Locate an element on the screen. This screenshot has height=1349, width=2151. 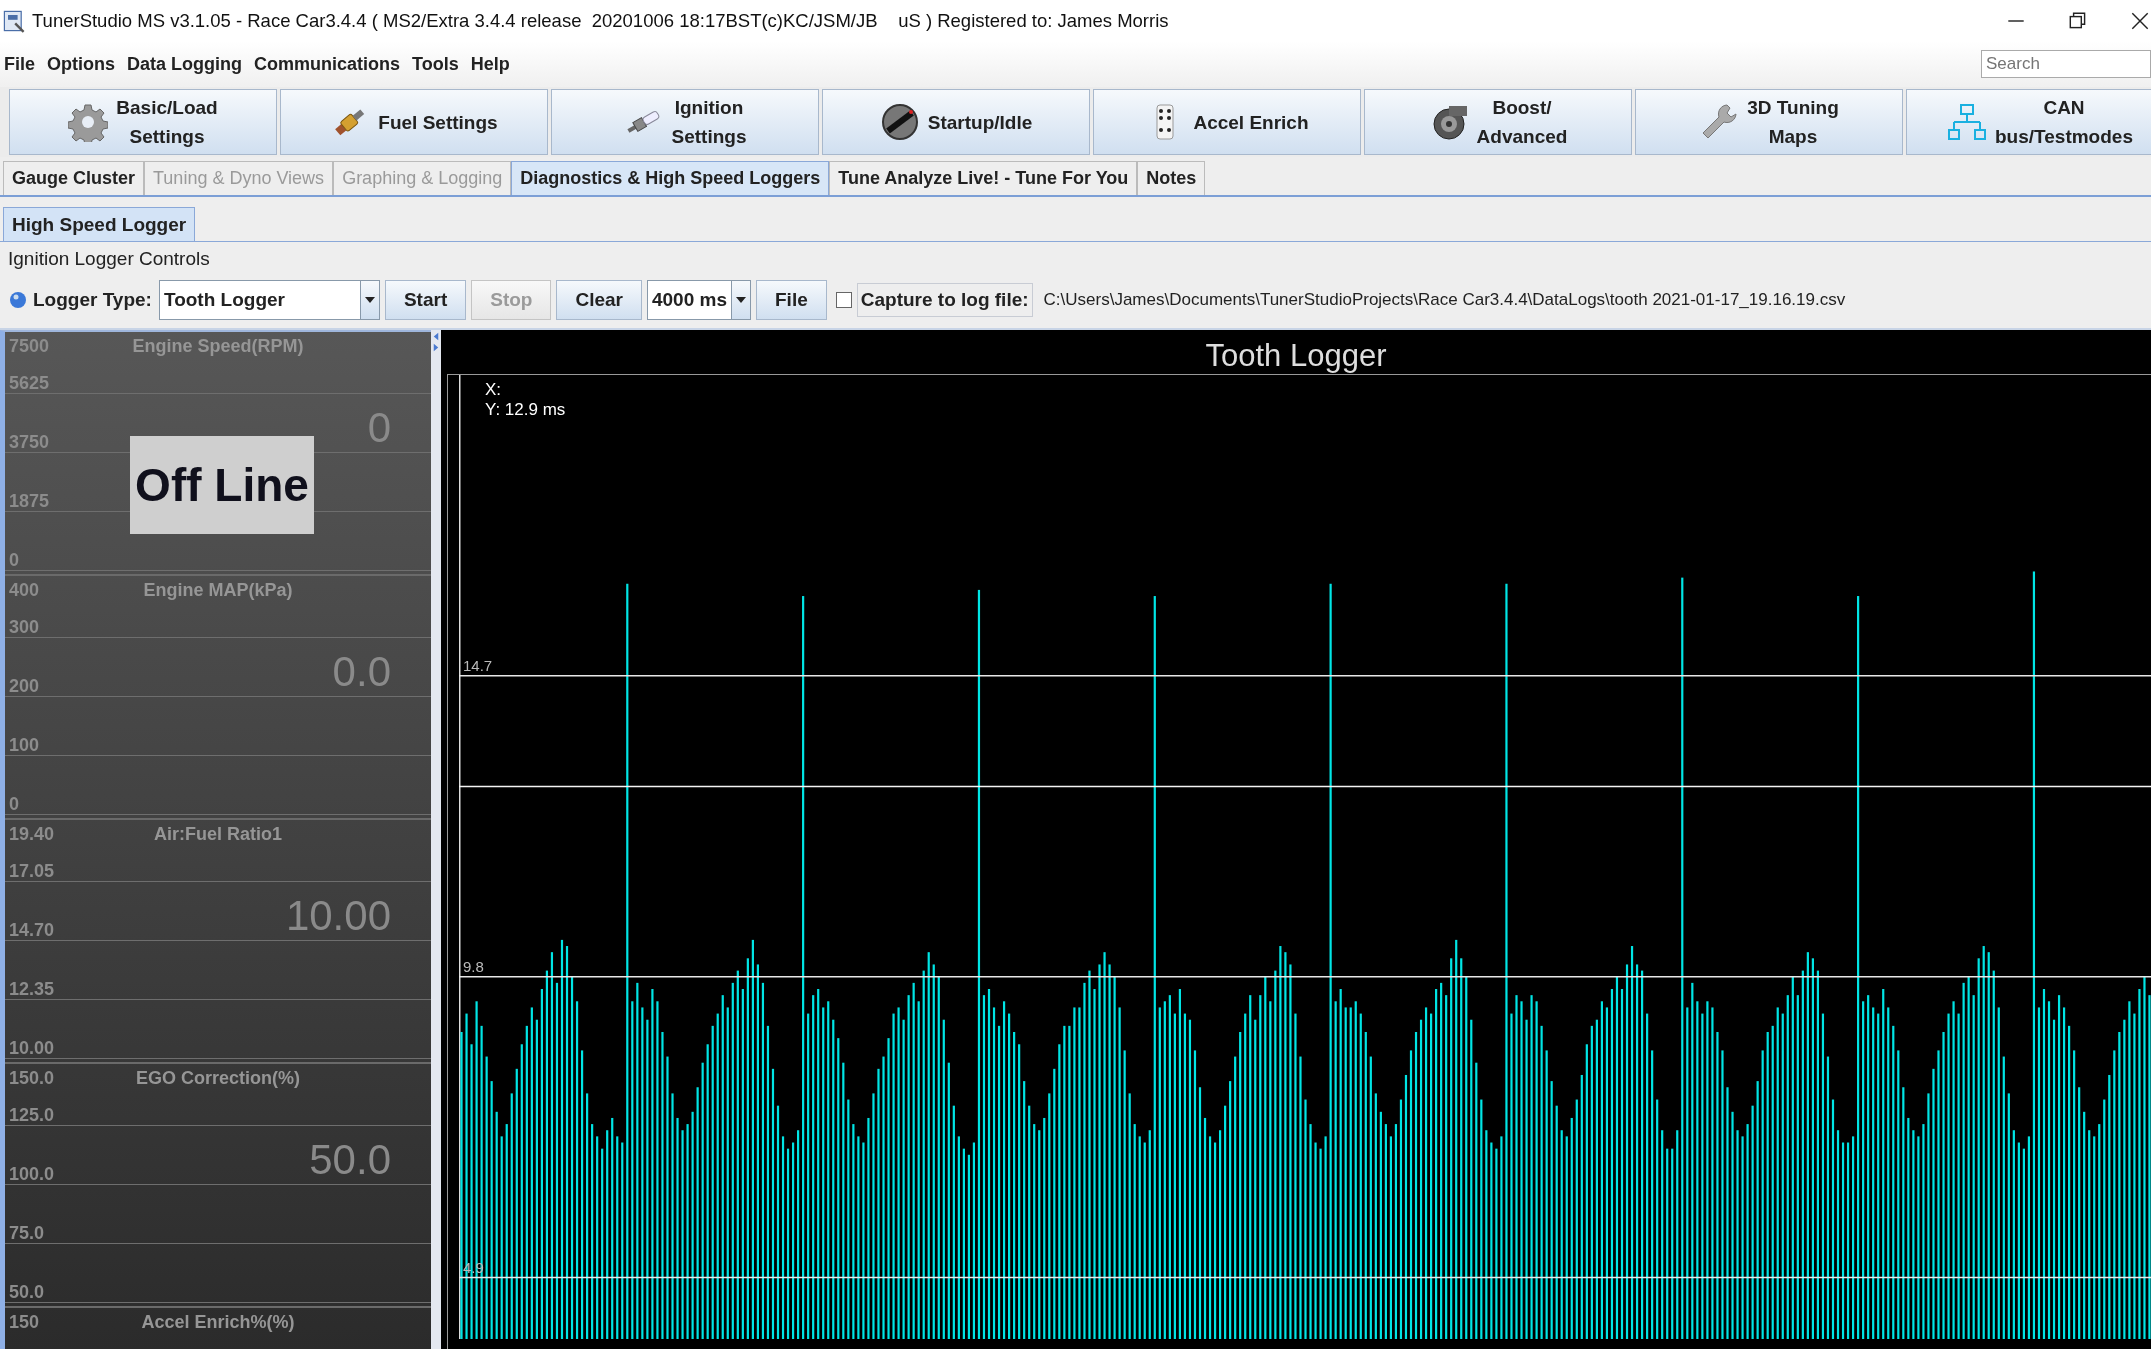
tab: High Speed Logger is located at coordinates (99, 224).